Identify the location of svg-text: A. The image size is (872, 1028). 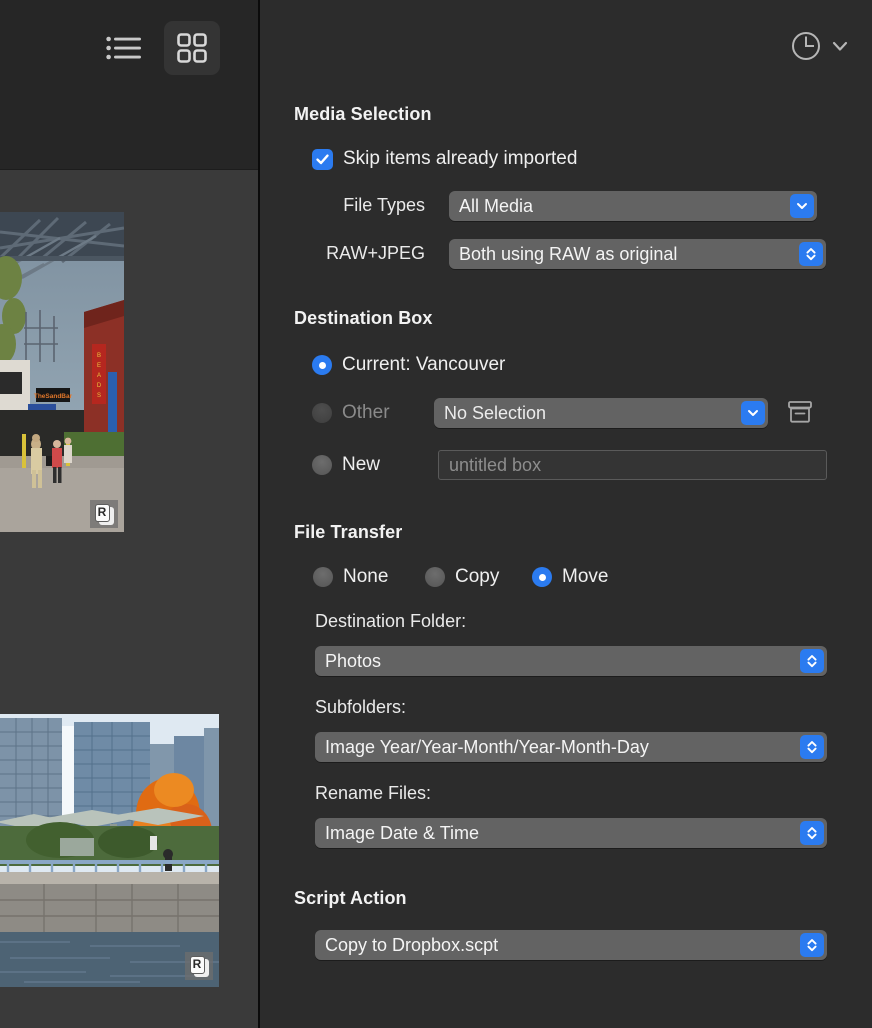
(99, 376).